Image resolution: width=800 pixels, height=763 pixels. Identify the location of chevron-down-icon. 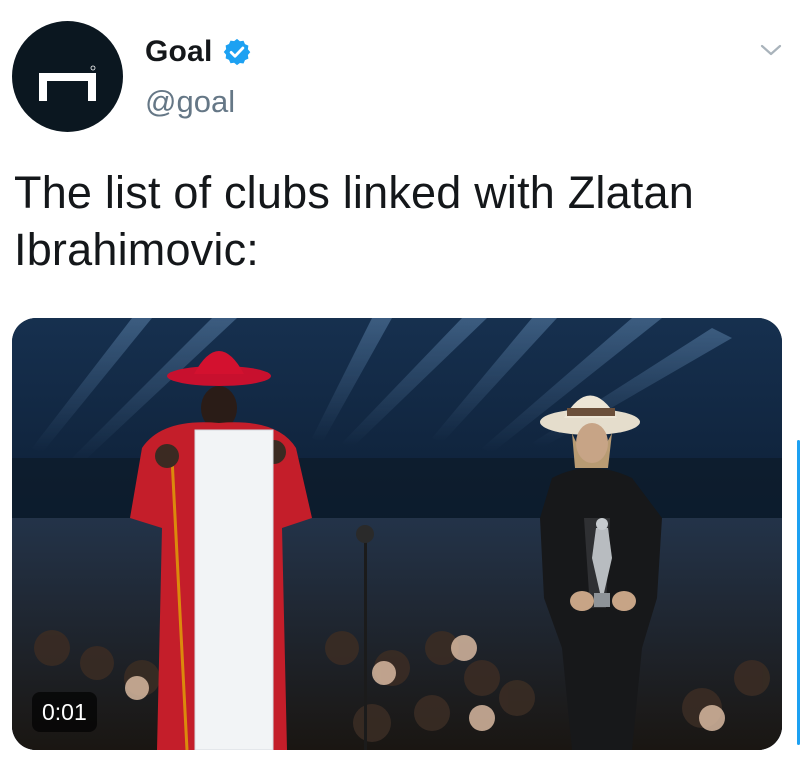
(771, 50).